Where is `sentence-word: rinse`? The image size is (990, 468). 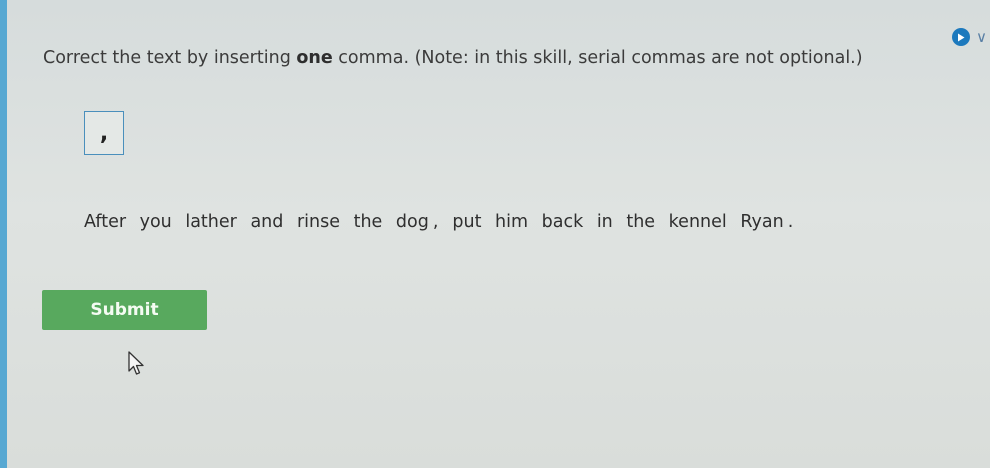
sentence-word: rinse is located at coordinates (318, 222).